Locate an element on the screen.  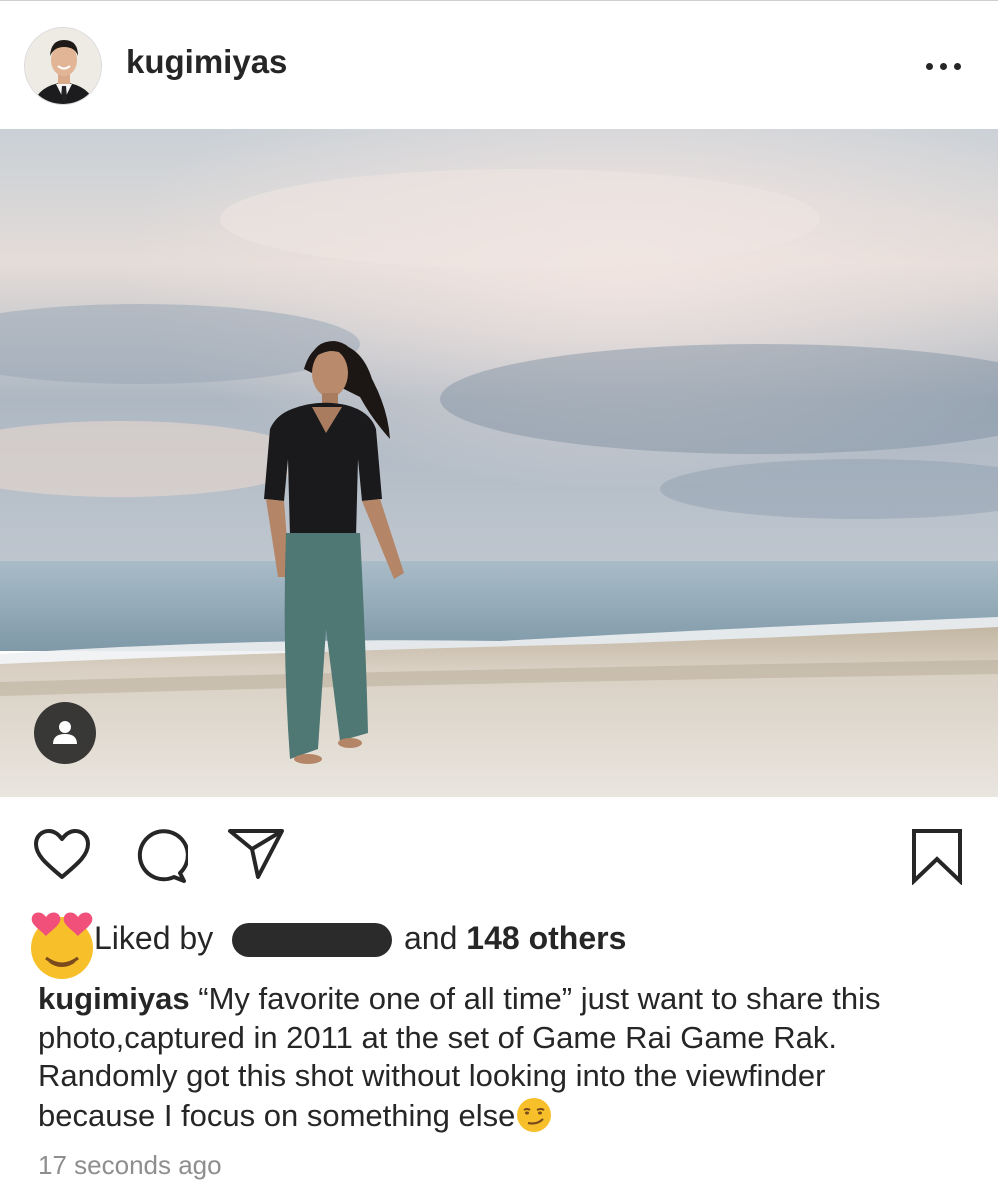
more-options-icon is located at coordinates (944, 66).